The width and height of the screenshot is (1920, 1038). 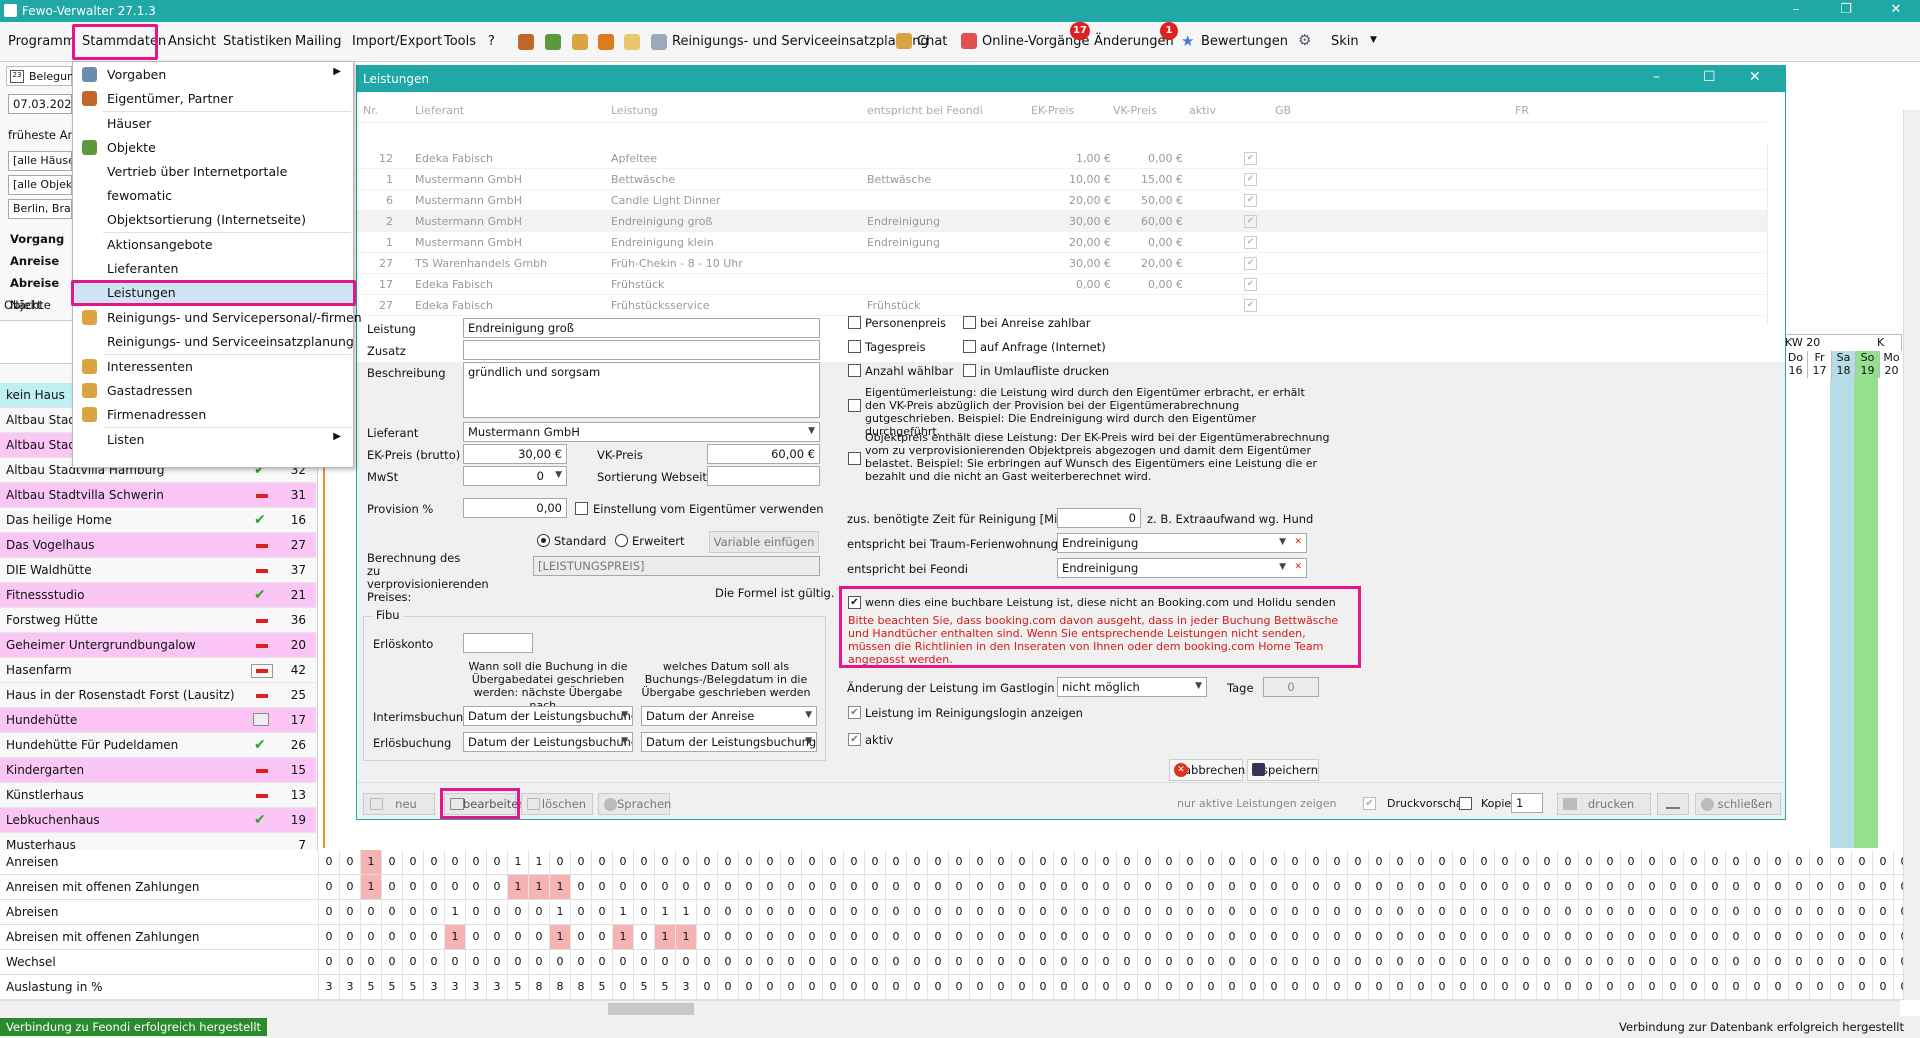 What do you see at coordinates (526, 42) in the screenshot?
I see `people-icon` at bounding box center [526, 42].